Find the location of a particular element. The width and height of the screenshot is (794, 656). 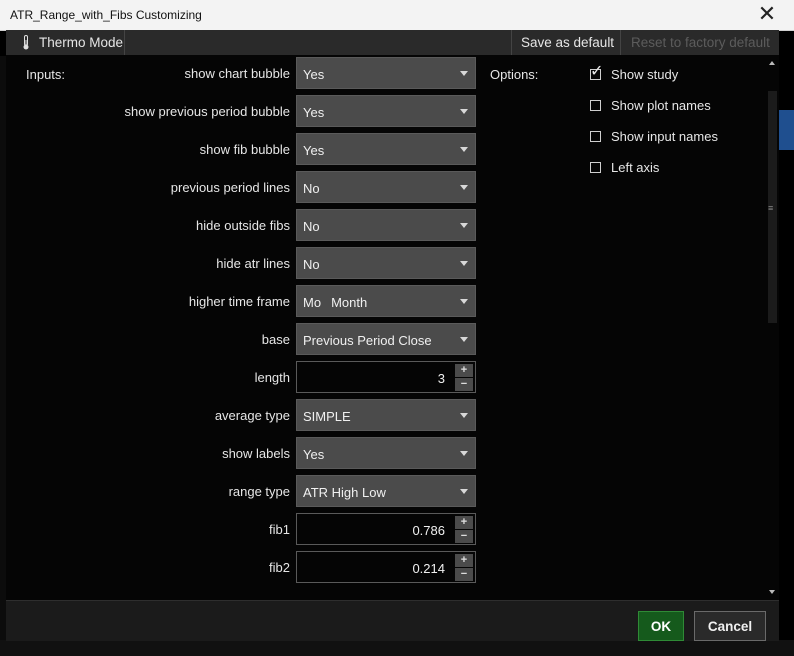

scrollbar: ≡ is located at coordinates (772, 327).